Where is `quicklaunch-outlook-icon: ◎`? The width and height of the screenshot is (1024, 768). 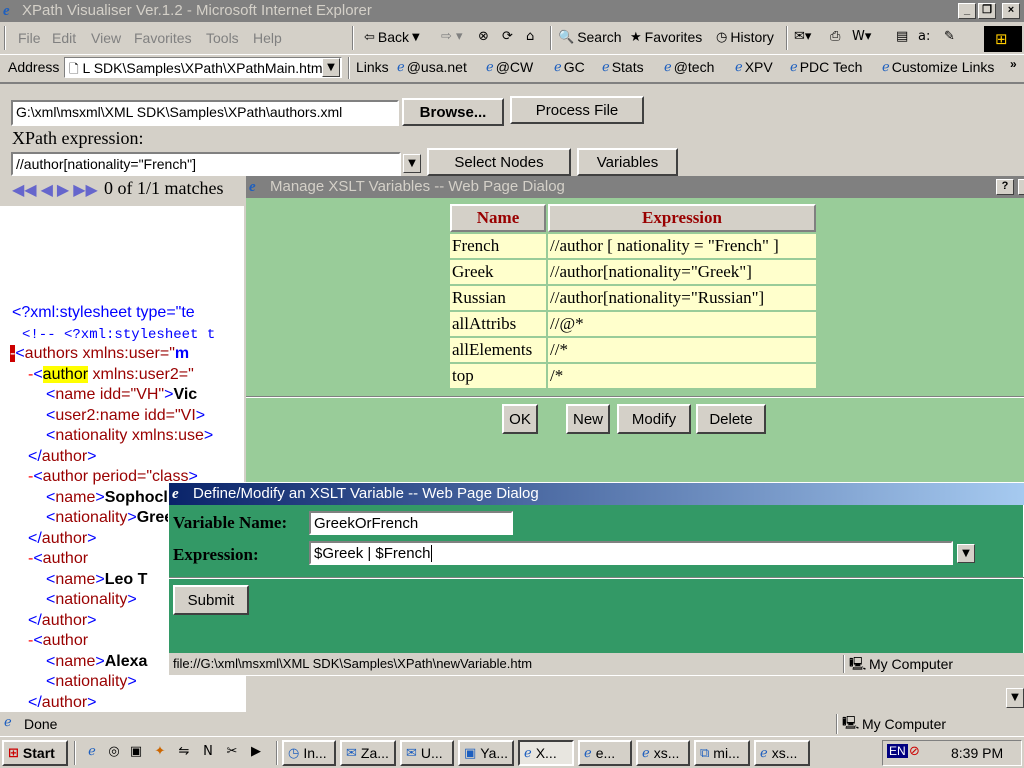
quicklaunch-outlook-icon: ◎ is located at coordinates (114, 752).